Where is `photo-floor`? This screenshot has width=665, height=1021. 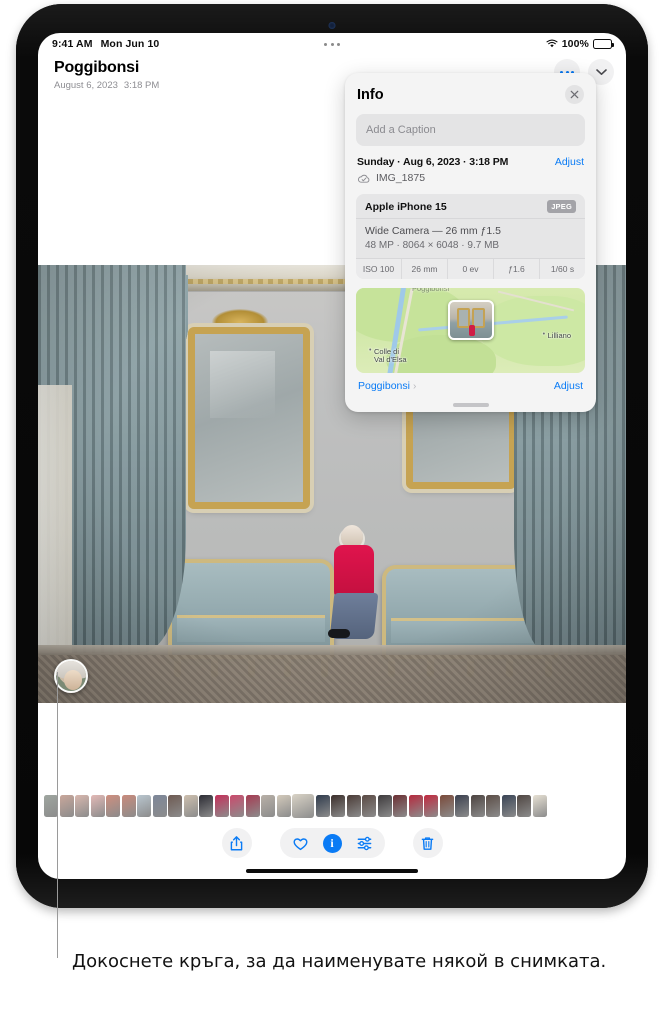
photo-floor is located at coordinates (332, 674).